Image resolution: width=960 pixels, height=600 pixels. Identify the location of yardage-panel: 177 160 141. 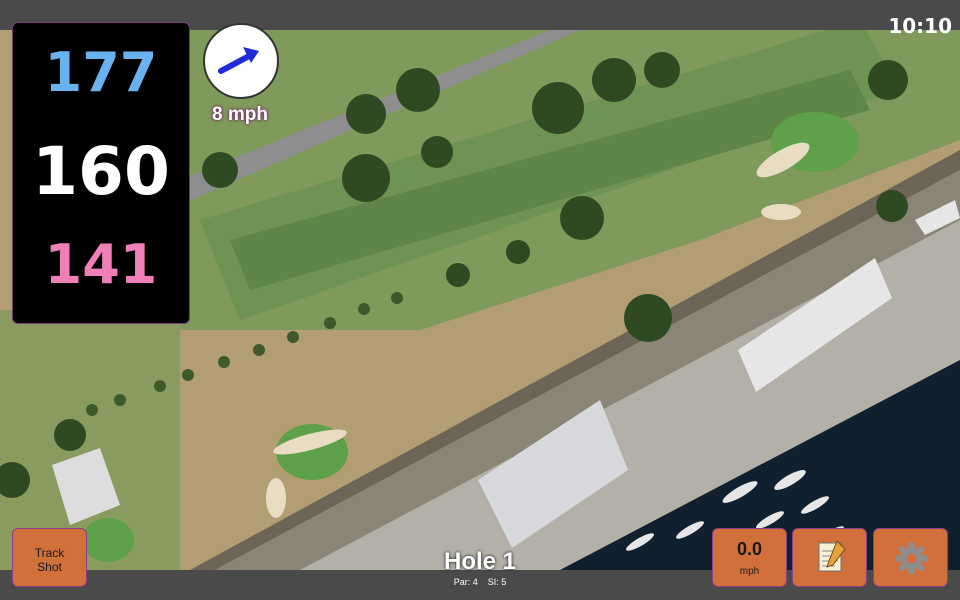
(101, 173).